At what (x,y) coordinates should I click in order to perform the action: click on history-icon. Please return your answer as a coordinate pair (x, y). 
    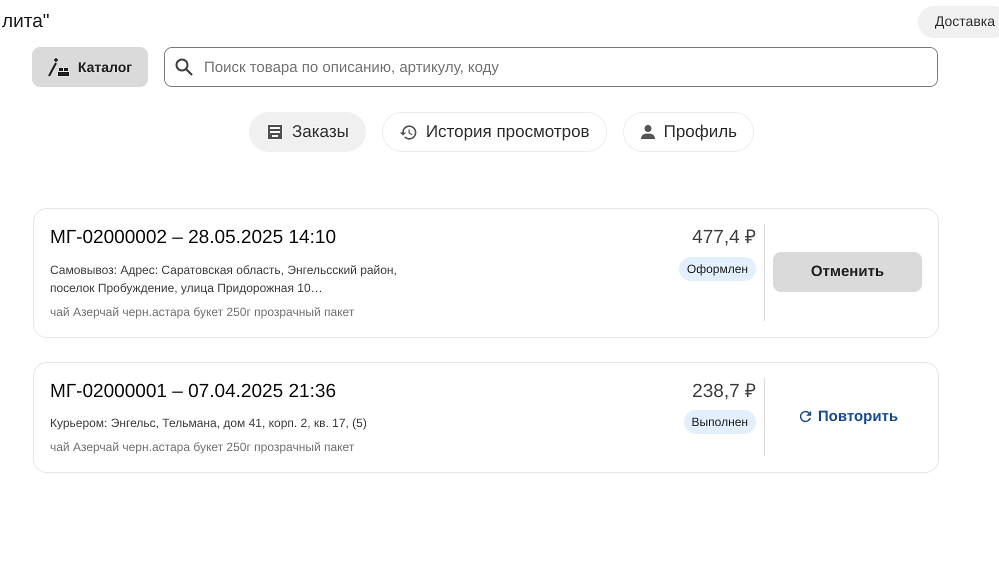
    Looking at the image, I should click on (408, 132).